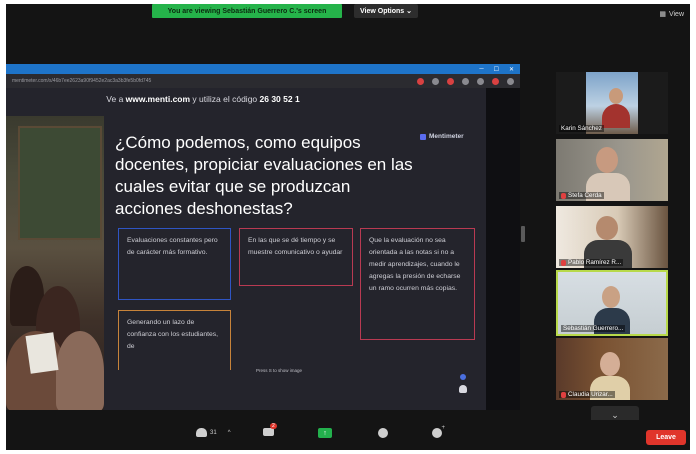 The image size is (696, 454). I want to click on participant-name-text: Karin Sánchez, so click(581, 128).